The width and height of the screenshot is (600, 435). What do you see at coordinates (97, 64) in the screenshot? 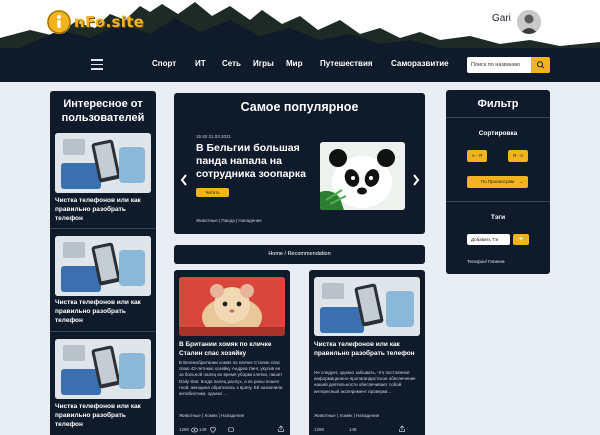
I see `menu-icon` at bounding box center [97, 64].